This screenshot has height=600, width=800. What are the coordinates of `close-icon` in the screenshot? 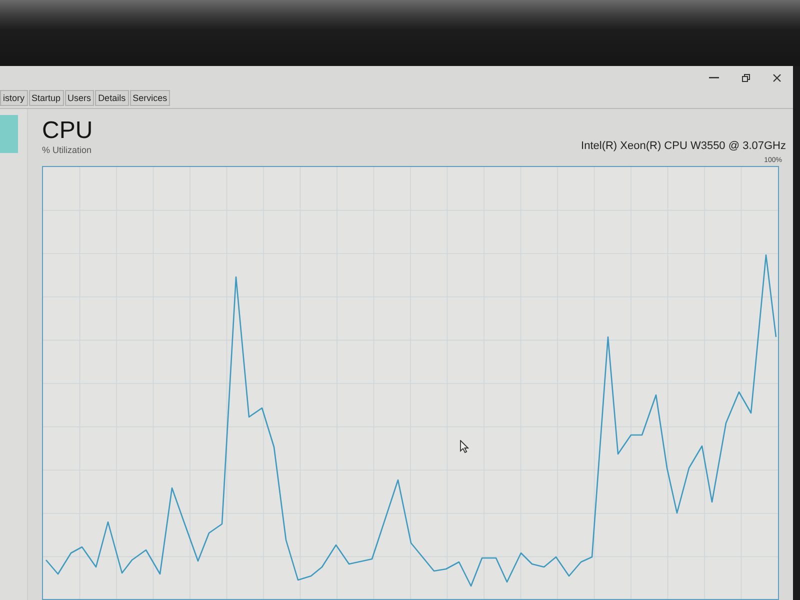 It's located at (777, 78).